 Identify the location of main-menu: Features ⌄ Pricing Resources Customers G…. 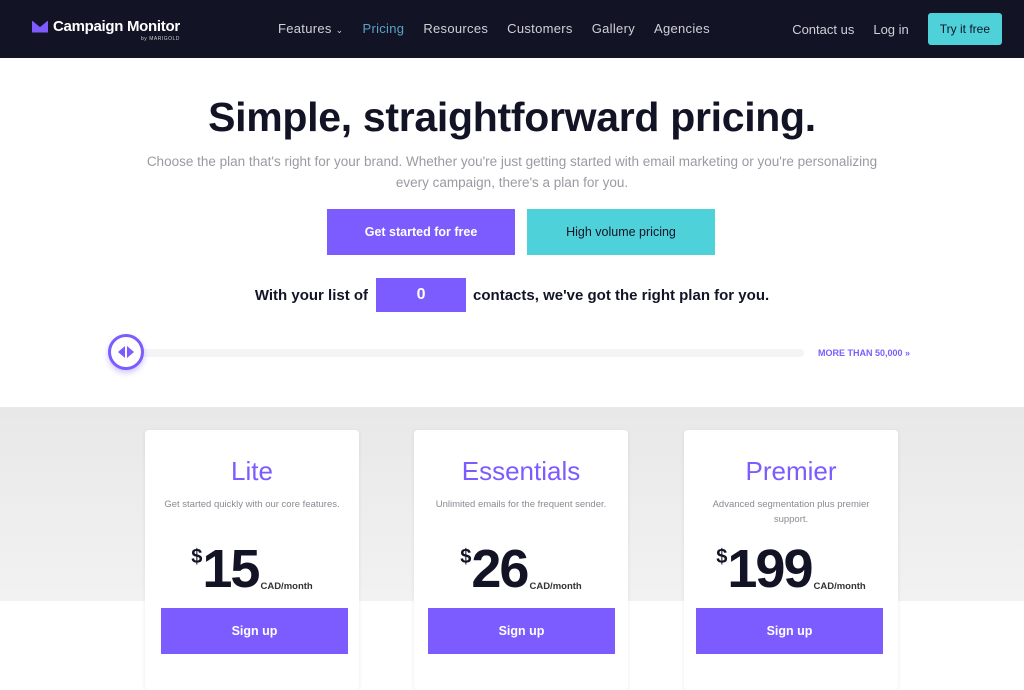
(494, 28).